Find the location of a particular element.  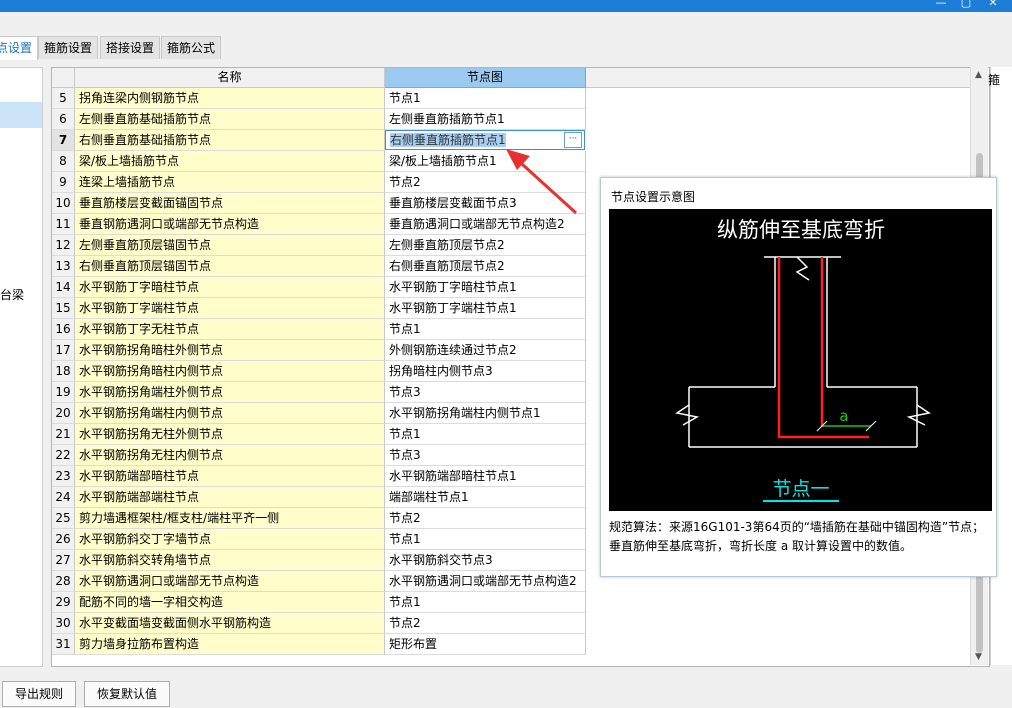

right-break-icon is located at coordinates (918, 415).